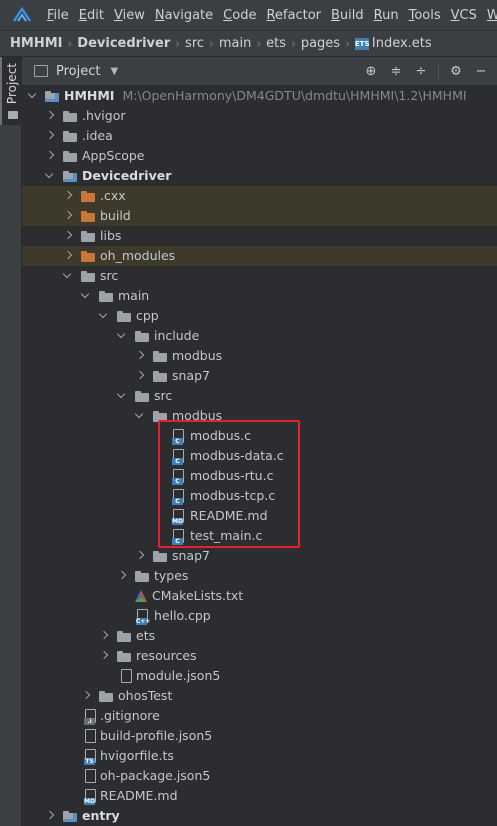  Describe the element at coordinates (293, 15) in the screenshot. I see `menu-refactor: Refactor` at that location.